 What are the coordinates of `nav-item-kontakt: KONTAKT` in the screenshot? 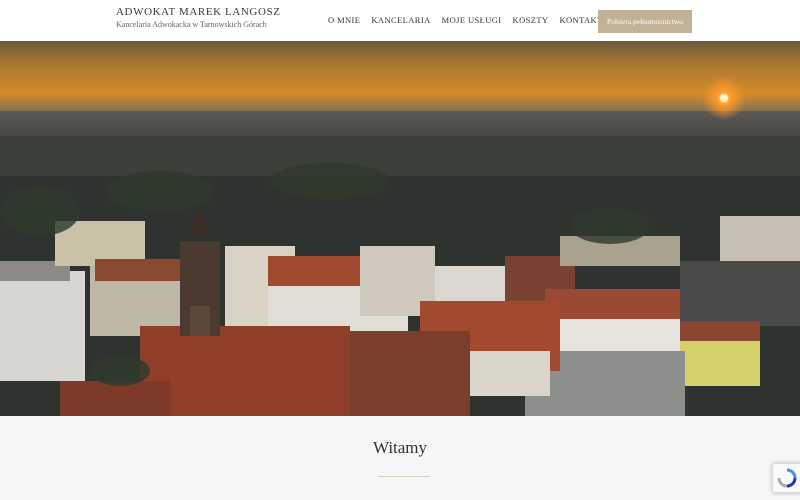 It's located at (580, 20).